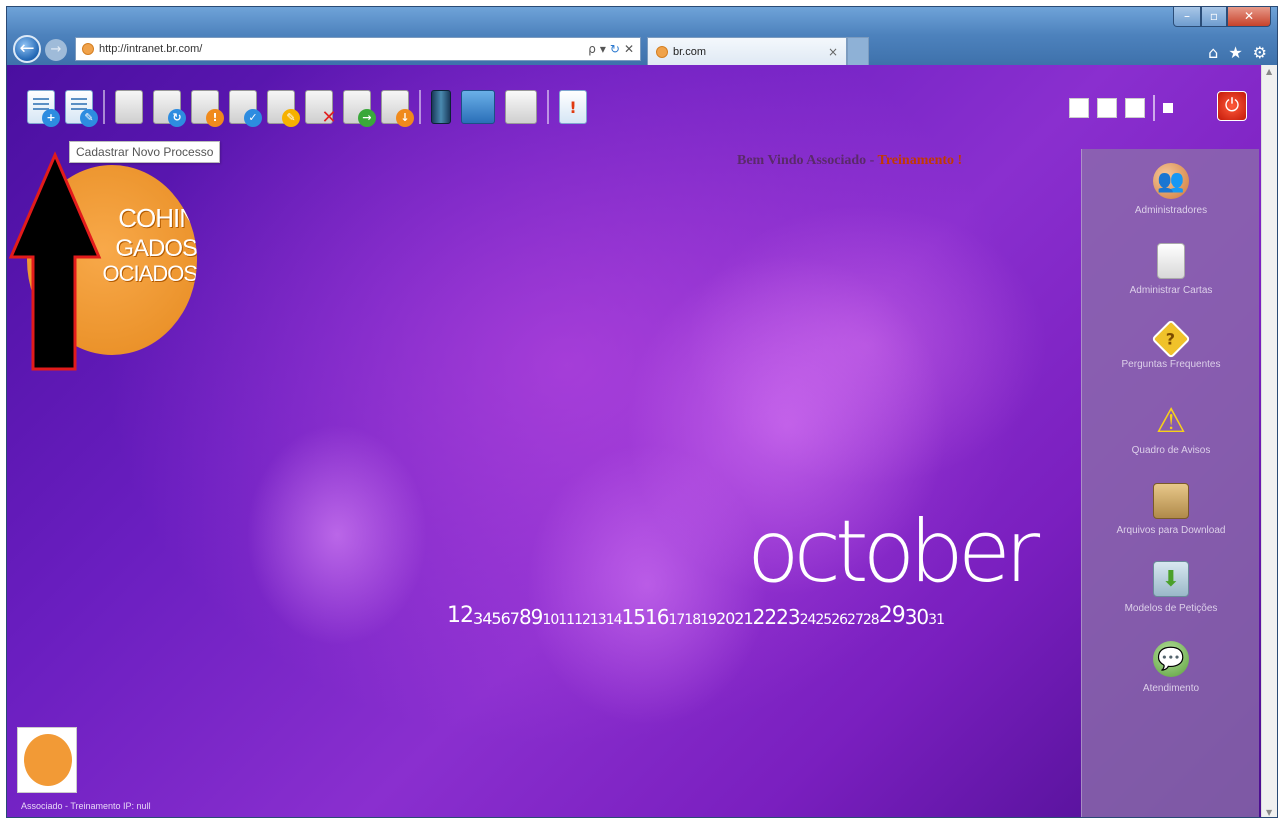 This screenshot has height=819, width=1285. I want to click on status-text: Associado - Treinamento IP: null, so click(86, 806).